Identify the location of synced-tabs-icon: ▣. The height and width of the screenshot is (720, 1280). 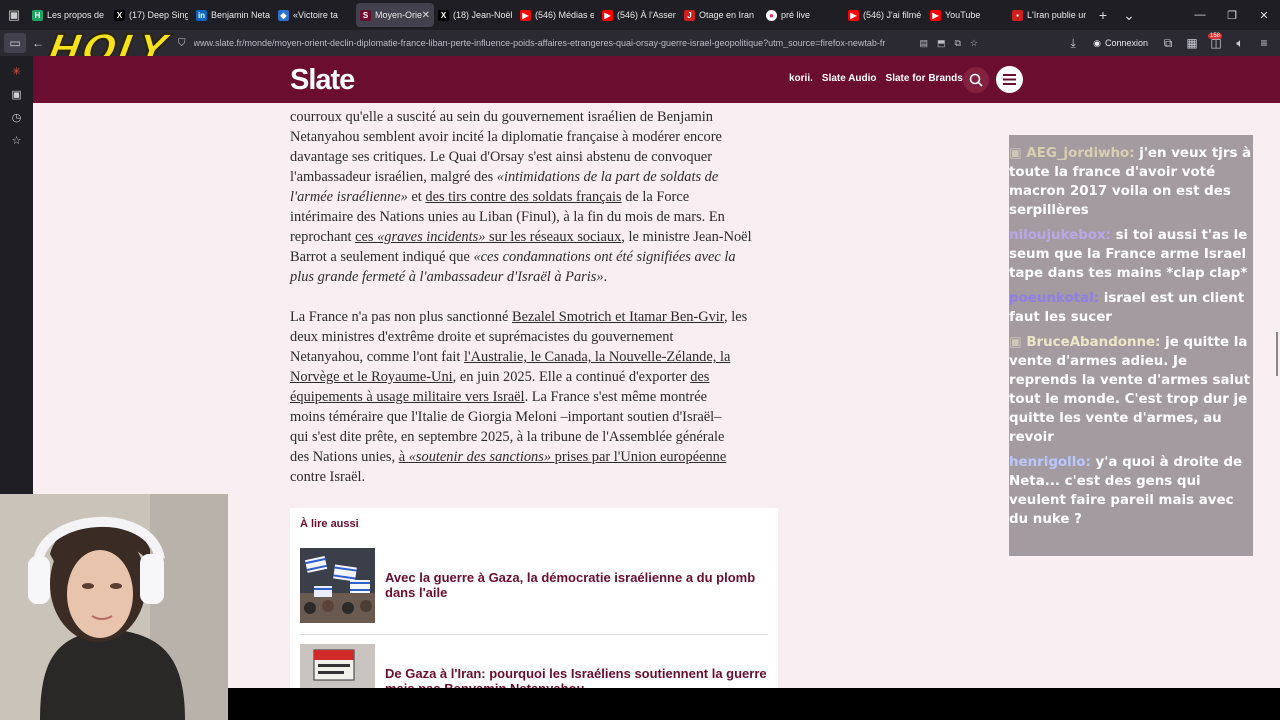
(16, 94).